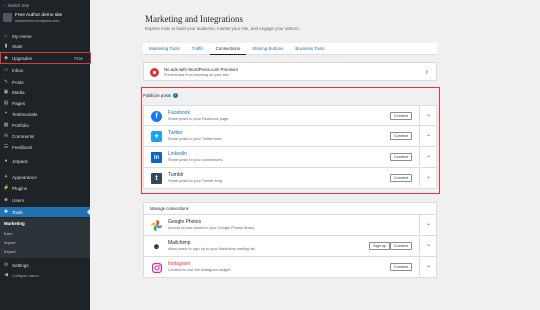  What do you see at coordinates (45, 200) in the screenshot?
I see `sidebar-item-users: ☻ Users` at bounding box center [45, 200].